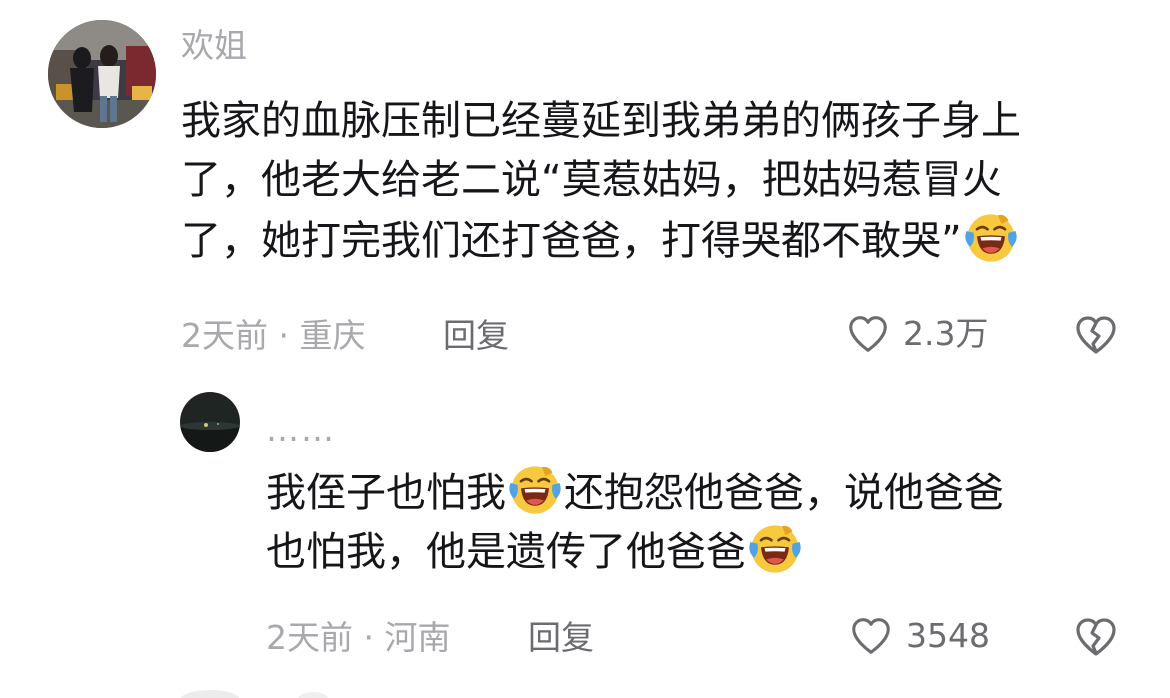 The width and height of the screenshot is (1170, 698). I want to click on comment-time-location: 2天前 · 重庆, so click(273, 335).